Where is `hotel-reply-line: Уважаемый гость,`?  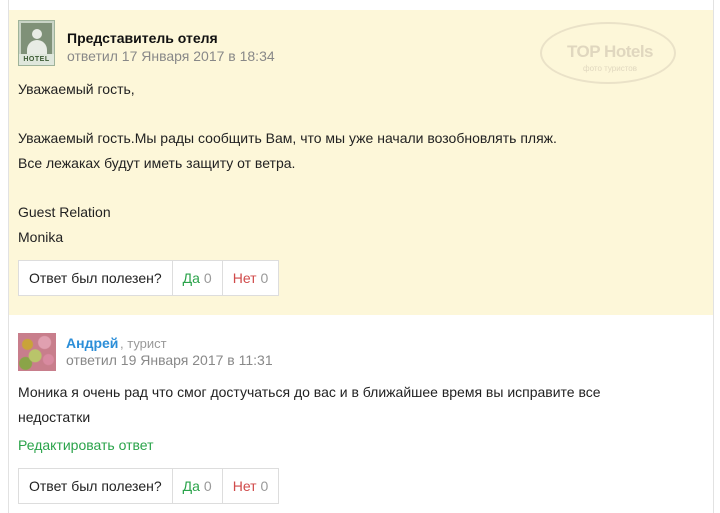
hotel-reply-line: Уважаемый гость, is located at coordinates (76, 89).